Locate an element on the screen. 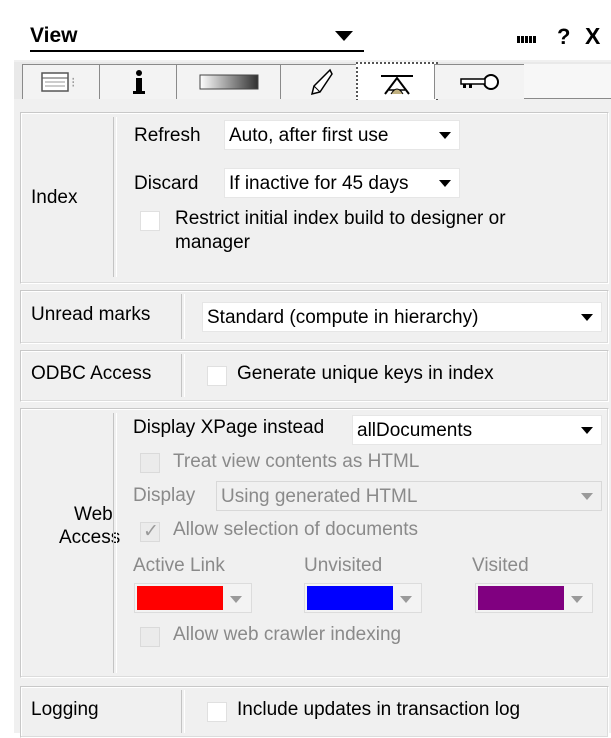  refresh-label: Refresh is located at coordinates (167, 135).